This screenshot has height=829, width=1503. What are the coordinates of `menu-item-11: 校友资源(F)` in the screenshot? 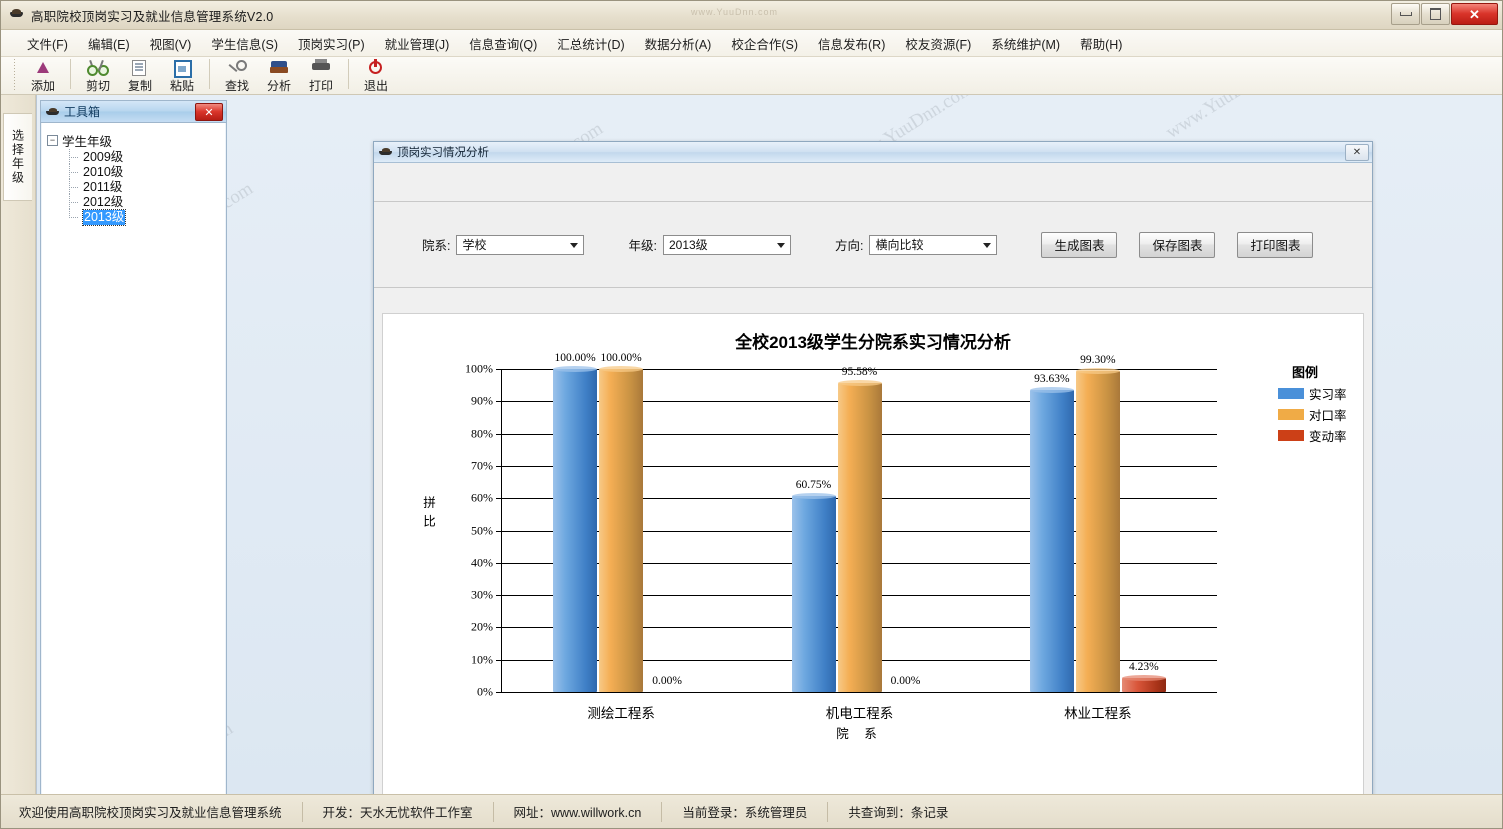 It's located at (938, 43).